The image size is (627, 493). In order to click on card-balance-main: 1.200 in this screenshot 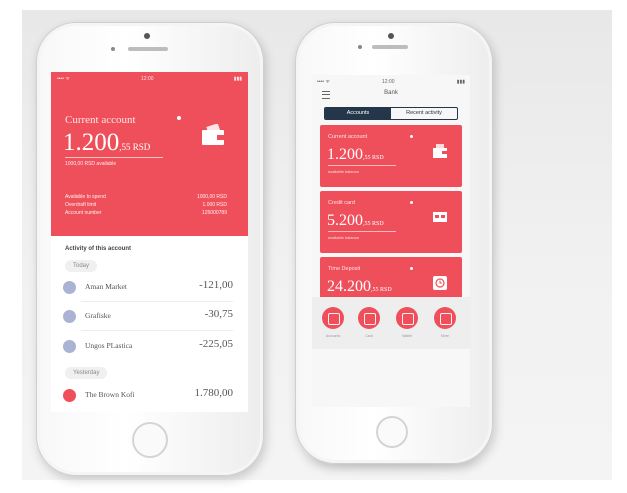, I will do `click(345, 154)`.